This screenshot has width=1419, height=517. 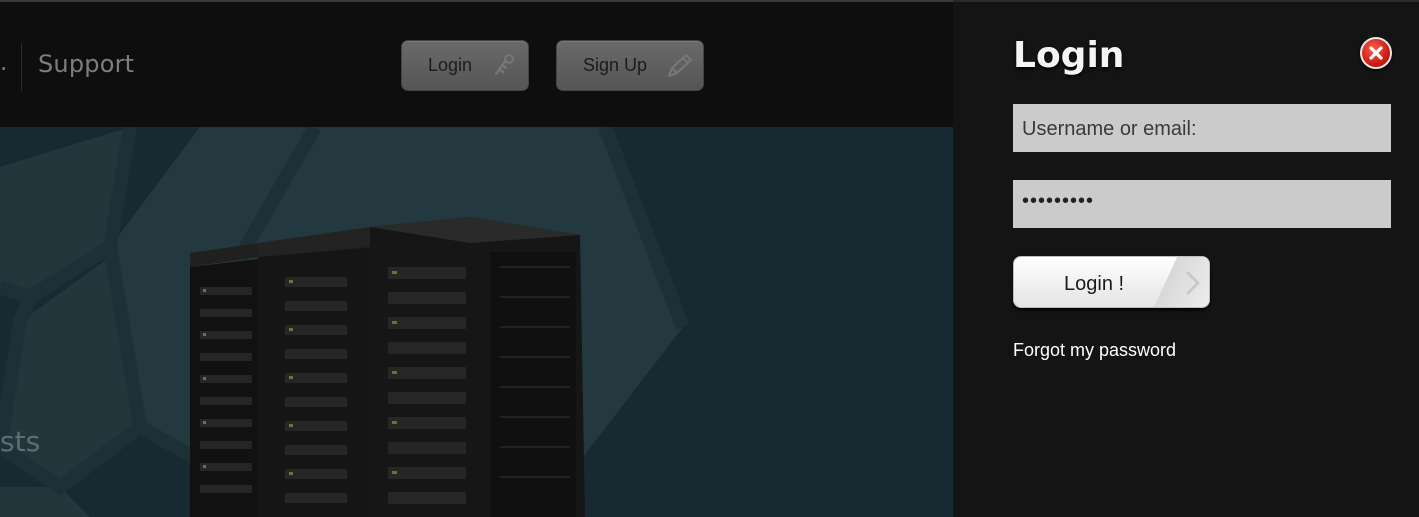 What do you see at coordinates (86, 64) in the screenshot?
I see `nav-item-support: Support` at bounding box center [86, 64].